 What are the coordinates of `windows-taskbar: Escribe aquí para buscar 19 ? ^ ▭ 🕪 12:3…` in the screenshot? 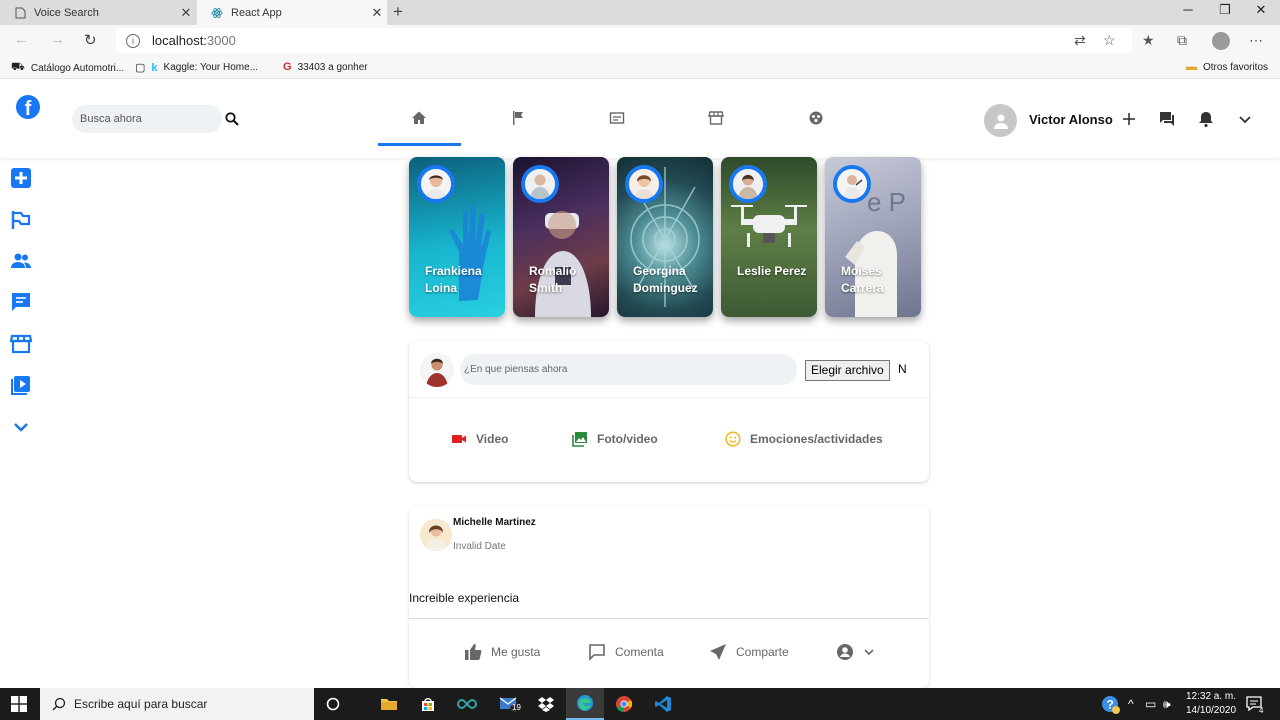 It's located at (640, 704).